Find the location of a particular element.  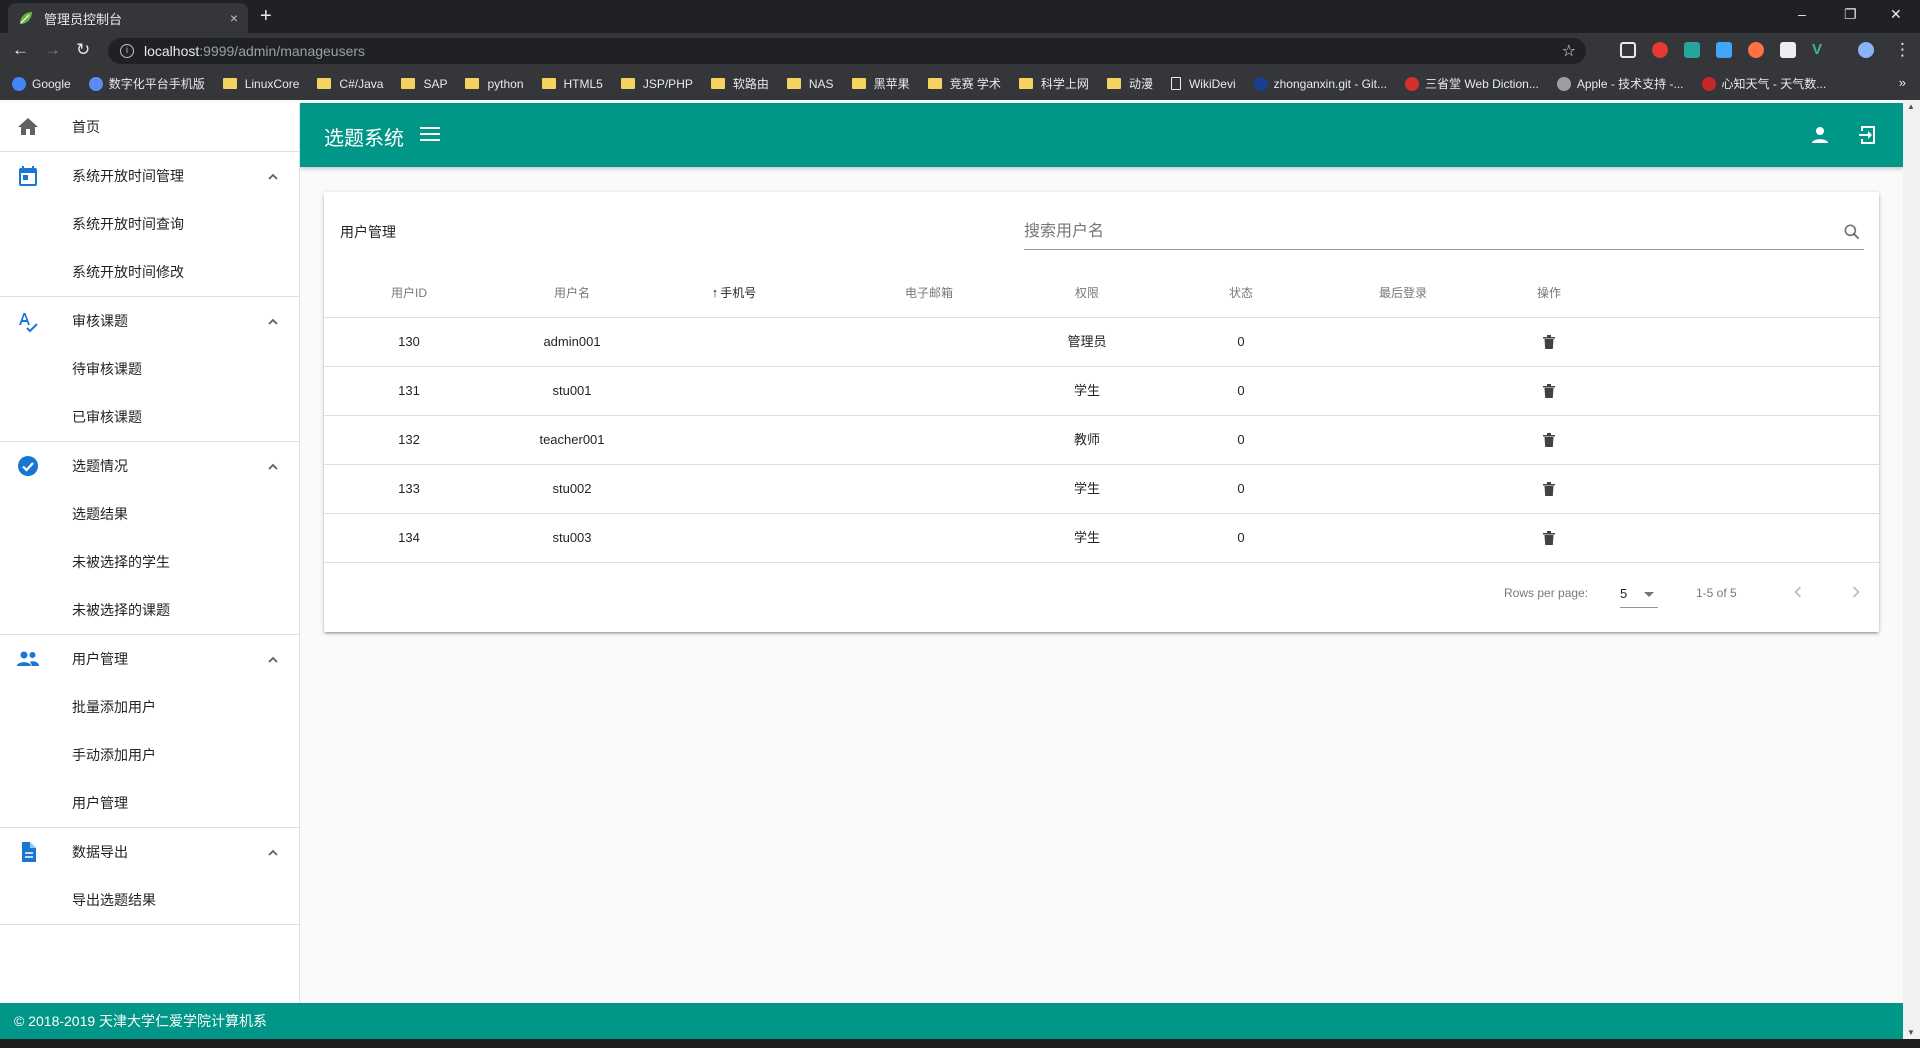

bookmark-item: WikiDevi is located at coordinates (1203, 84).